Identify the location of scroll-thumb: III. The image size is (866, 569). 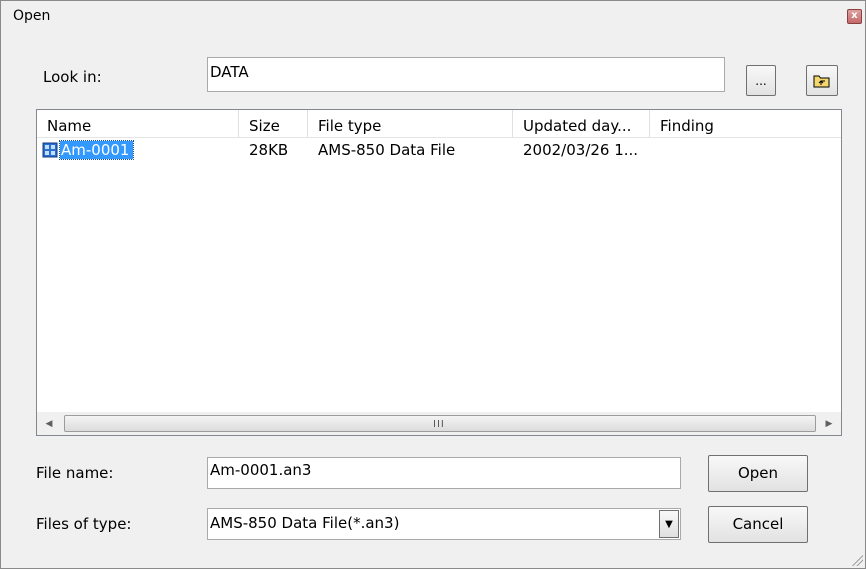
(440, 423).